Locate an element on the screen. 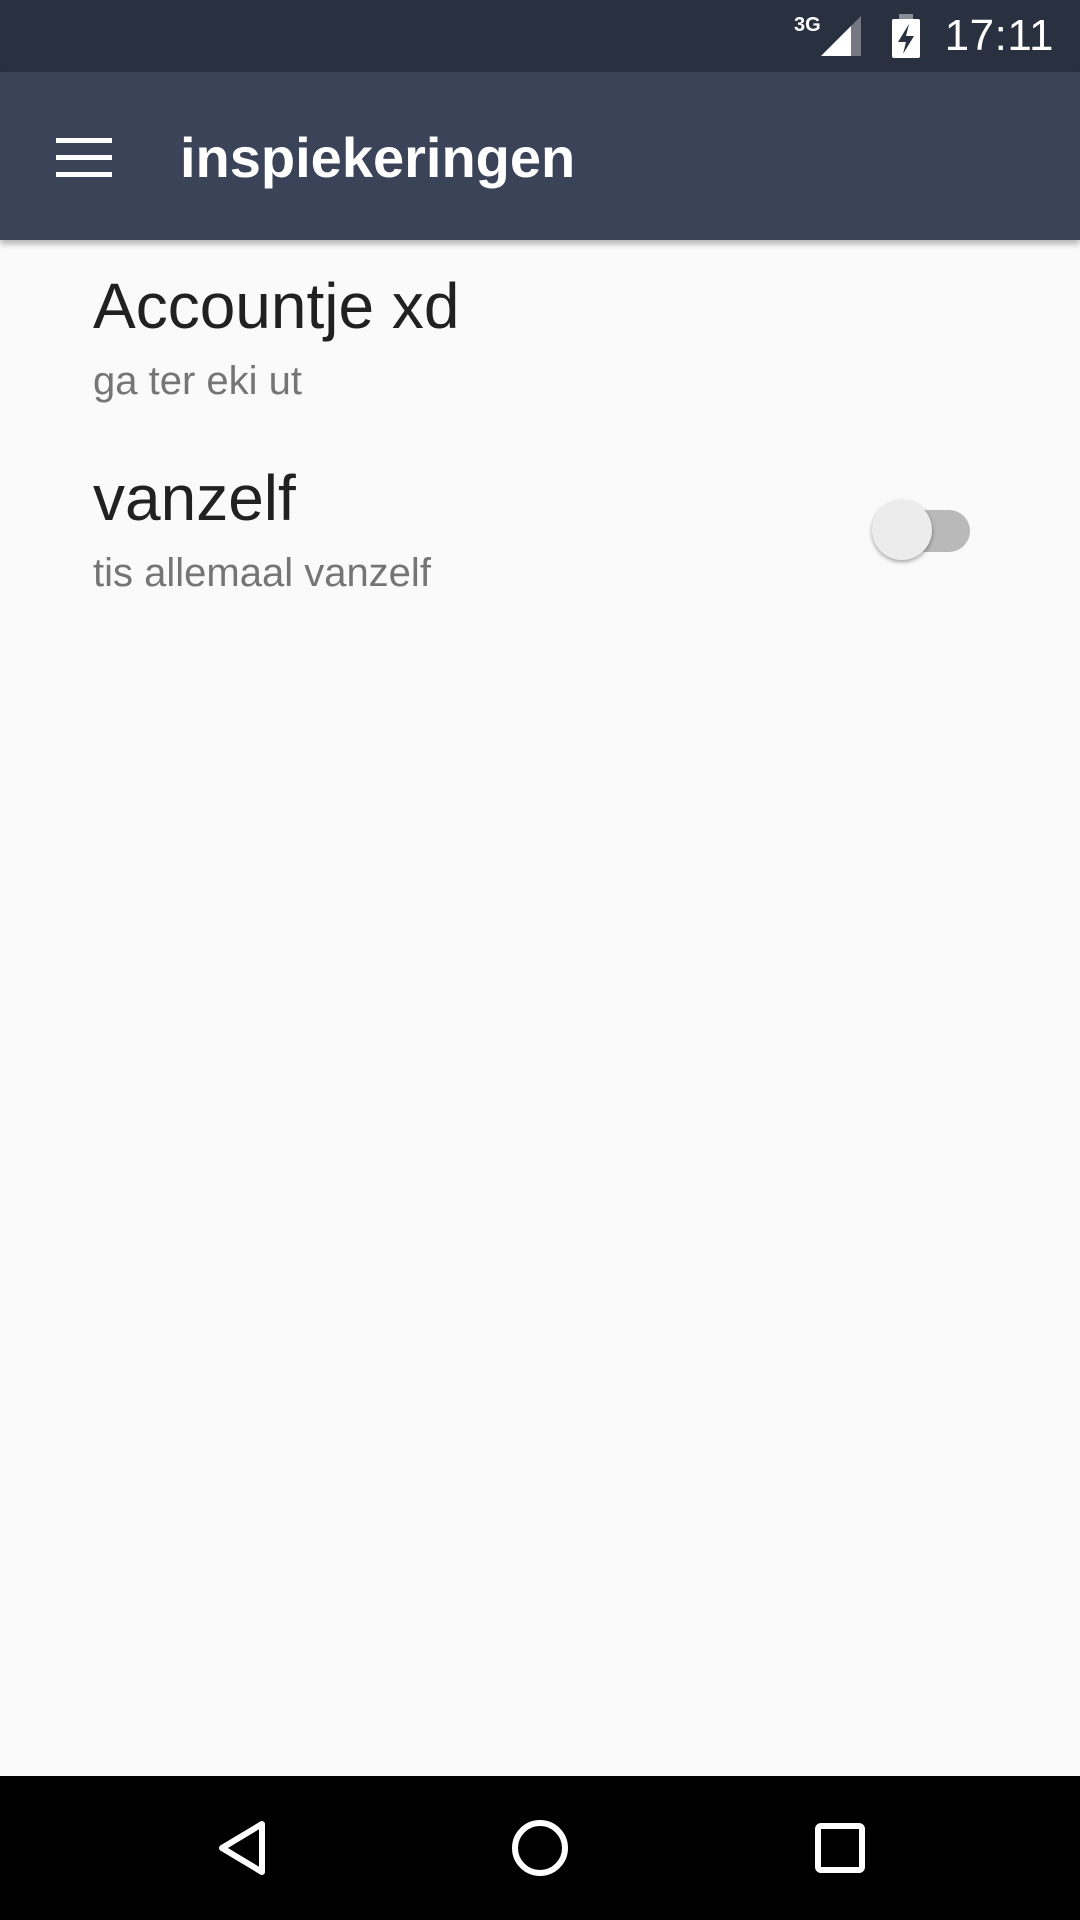 The width and height of the screenshot is (1080, 1920). preference-summary: ga ter eki ut is located at coordinates (198, 381).